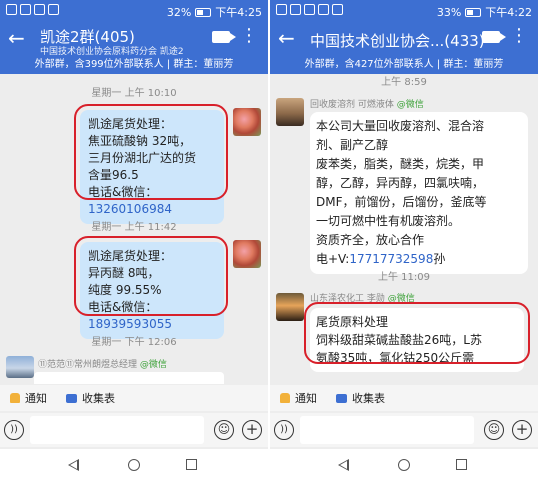 Image resolution: width=538 pixels, height=480 pixels. Describe the element at coordinates (367, 105) in the screenshot. I see `sender-name: 回收废溶剂 可燃液体 @微信` at that location.